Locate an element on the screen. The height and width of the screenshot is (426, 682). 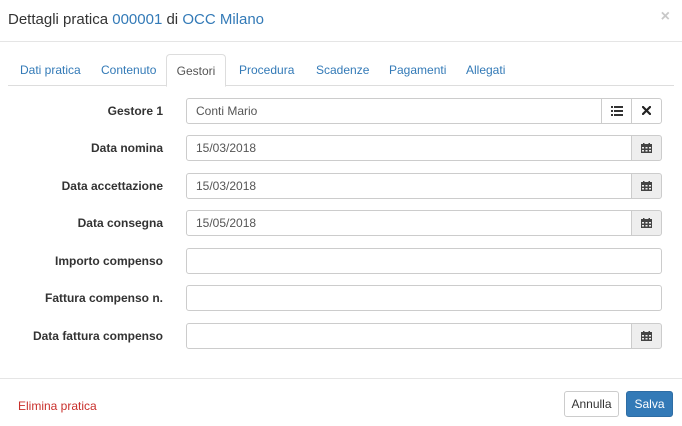
importo-compenso-field is located at coordinates (424, 261).